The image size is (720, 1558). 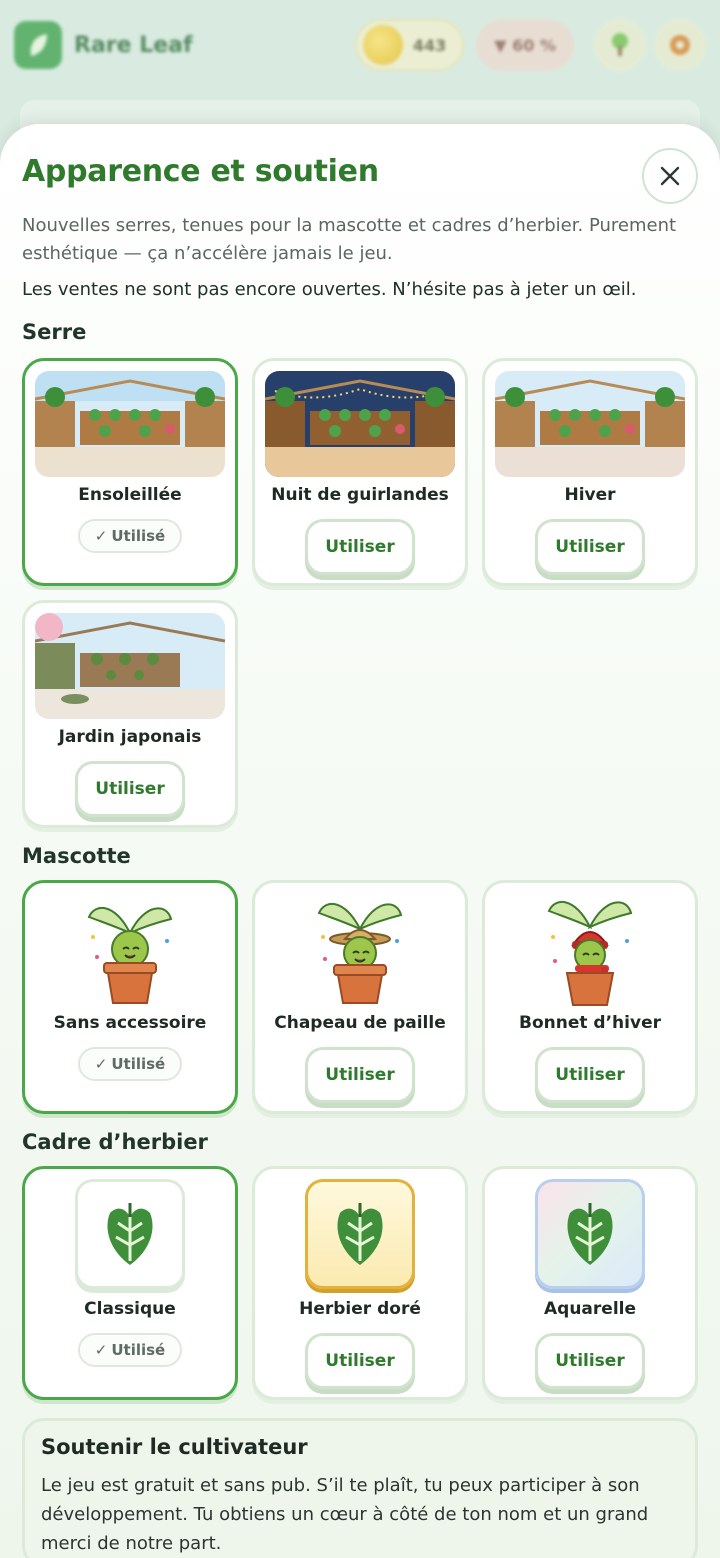 I want to click on frame-card-golden: Herbier doré Utiliser, so click(x=360, y=1283).